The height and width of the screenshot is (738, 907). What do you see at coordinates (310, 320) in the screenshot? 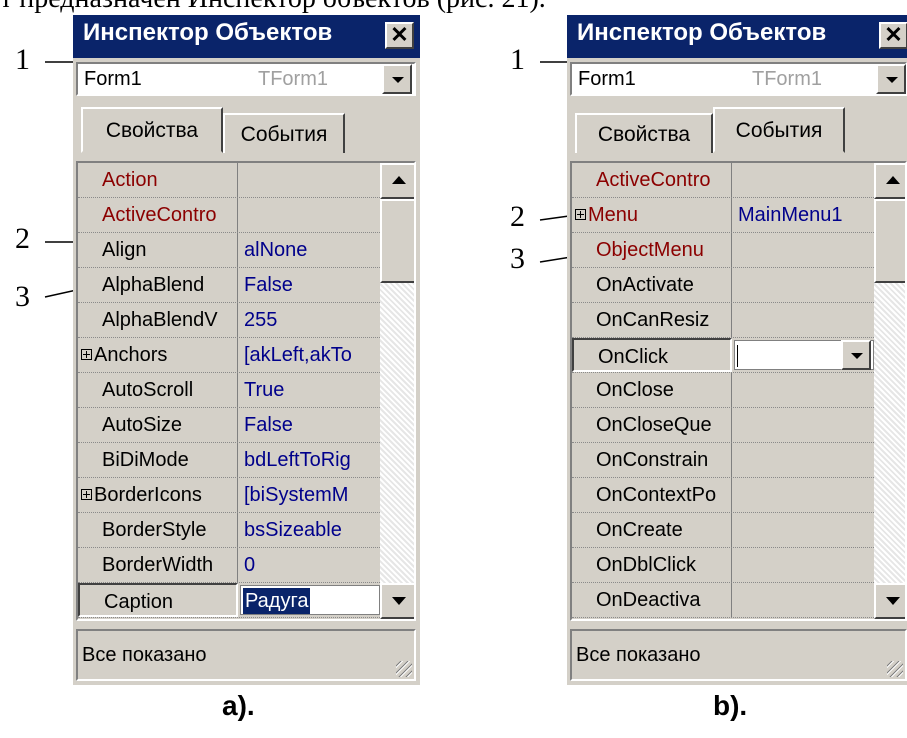
I see `row-value: 255` at bounding box center [310, 320].